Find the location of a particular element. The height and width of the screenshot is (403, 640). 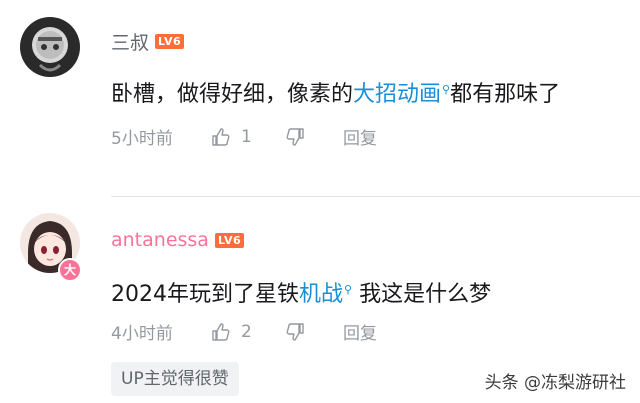

like-button: 1 is located at coordinates (248, 137).